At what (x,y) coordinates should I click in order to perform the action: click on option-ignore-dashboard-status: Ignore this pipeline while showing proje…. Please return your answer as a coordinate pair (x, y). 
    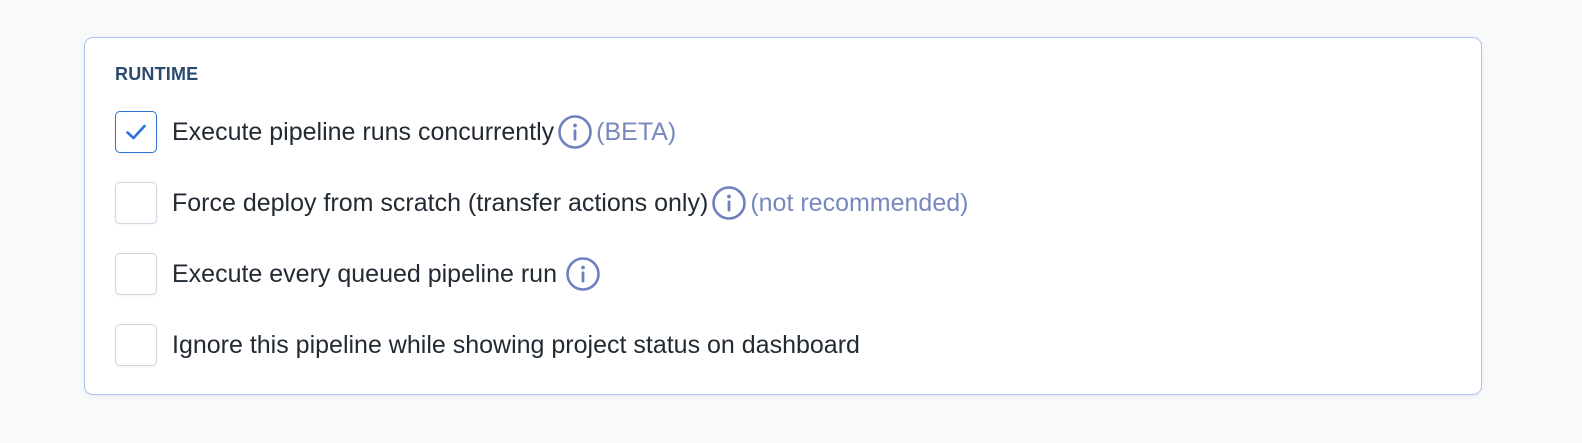
    Looking at the image, I should click on (487, 345).